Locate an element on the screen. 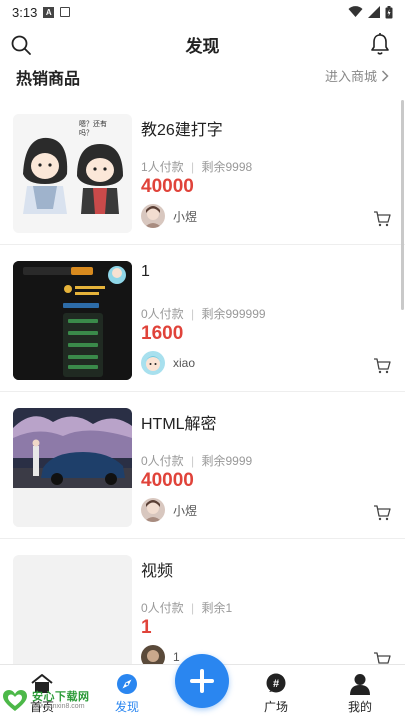  battery-icon is located at coordinates (389, 11).